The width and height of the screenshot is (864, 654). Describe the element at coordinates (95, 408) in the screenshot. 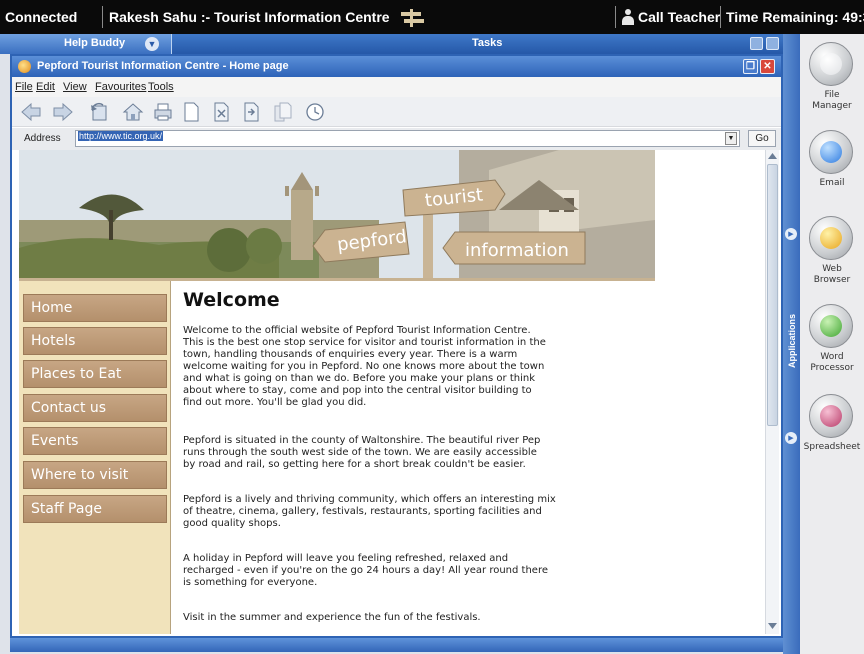

I see `nav-contact-us: Contact us` at that location.